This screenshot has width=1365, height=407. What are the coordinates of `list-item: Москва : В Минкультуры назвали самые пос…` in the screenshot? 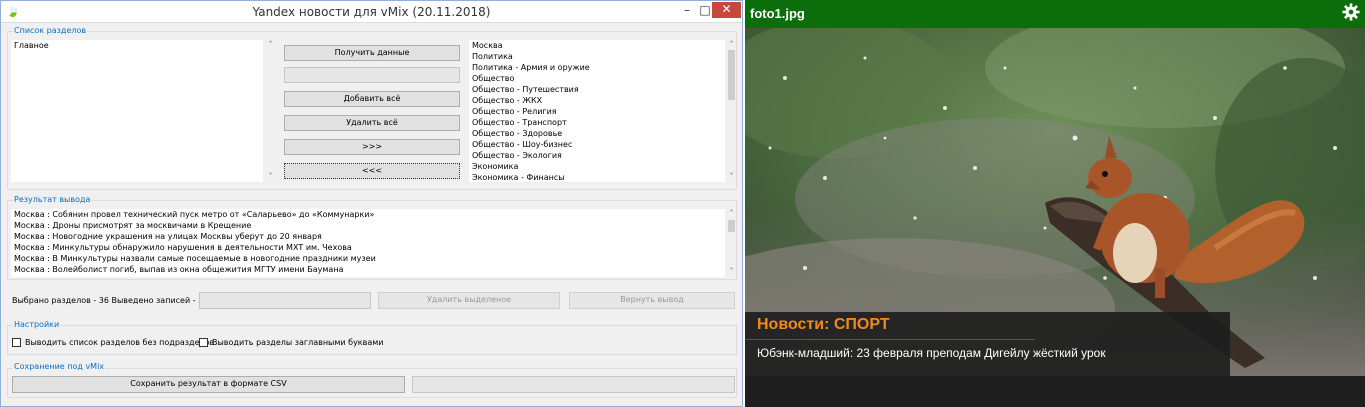 It's located at (368, 258).